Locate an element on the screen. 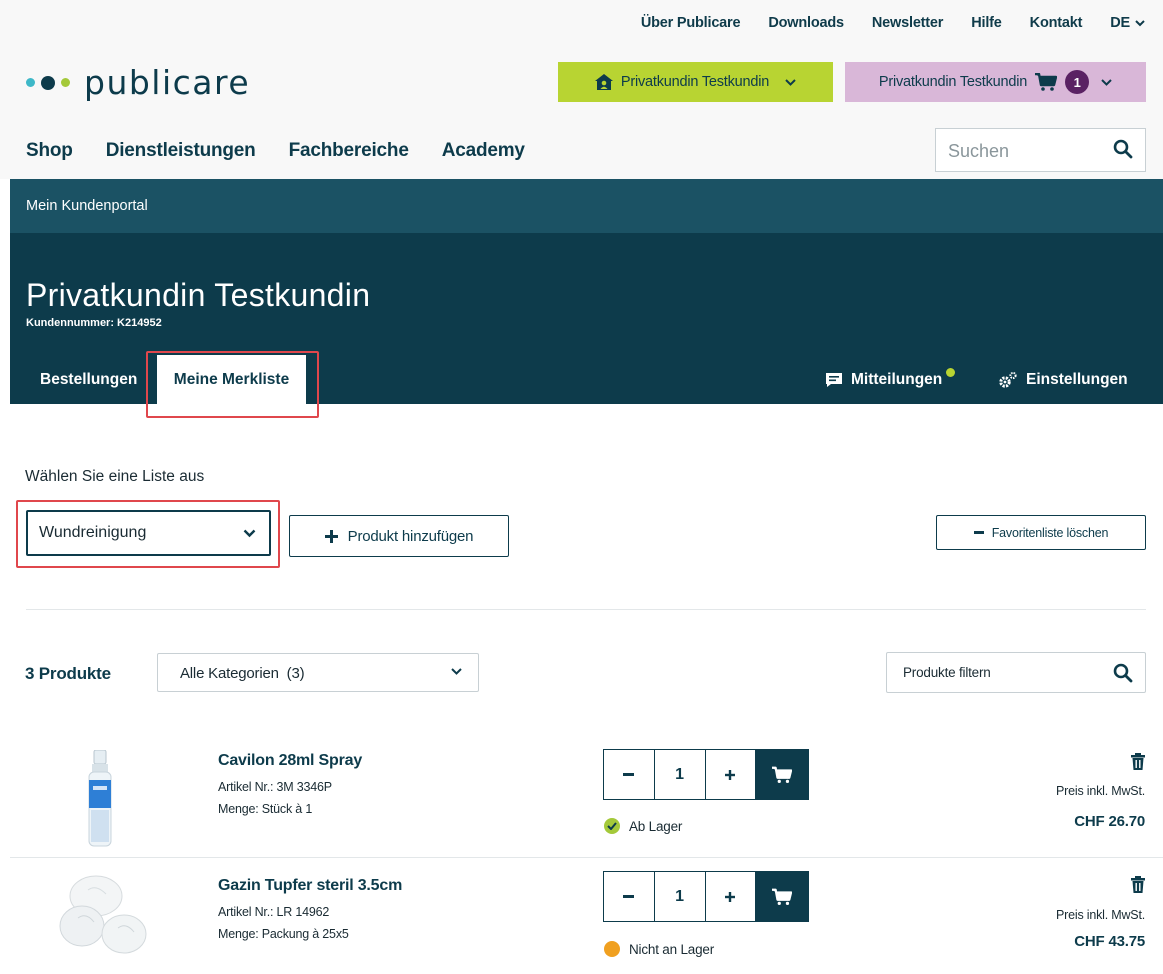 This screenshot has width=1163, height=974. product-image-spray is located at coordinates (100, 799).